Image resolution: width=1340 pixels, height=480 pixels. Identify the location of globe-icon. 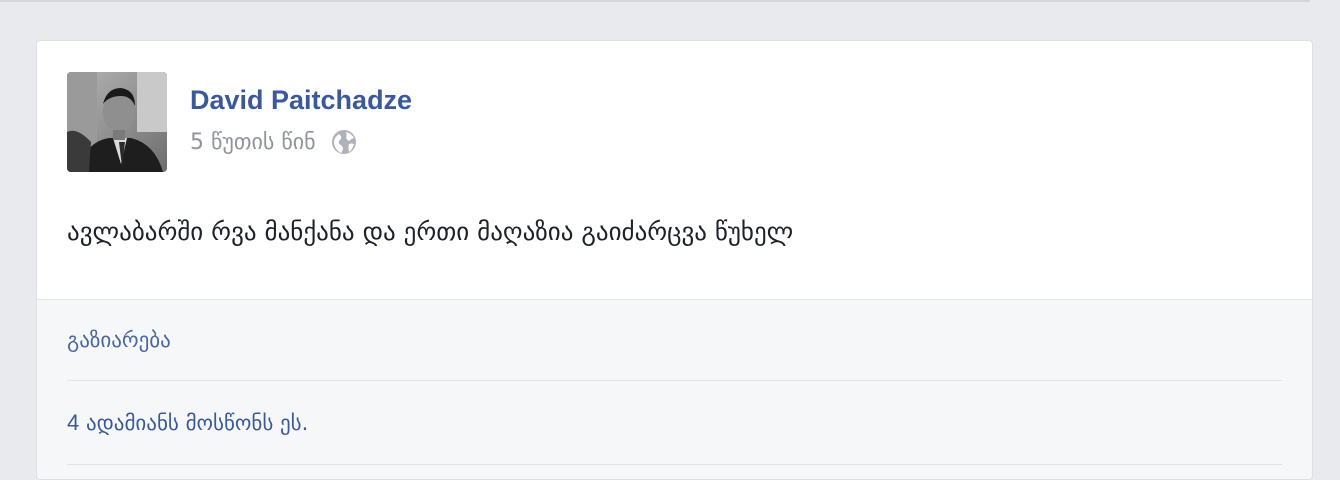
(344, 142).